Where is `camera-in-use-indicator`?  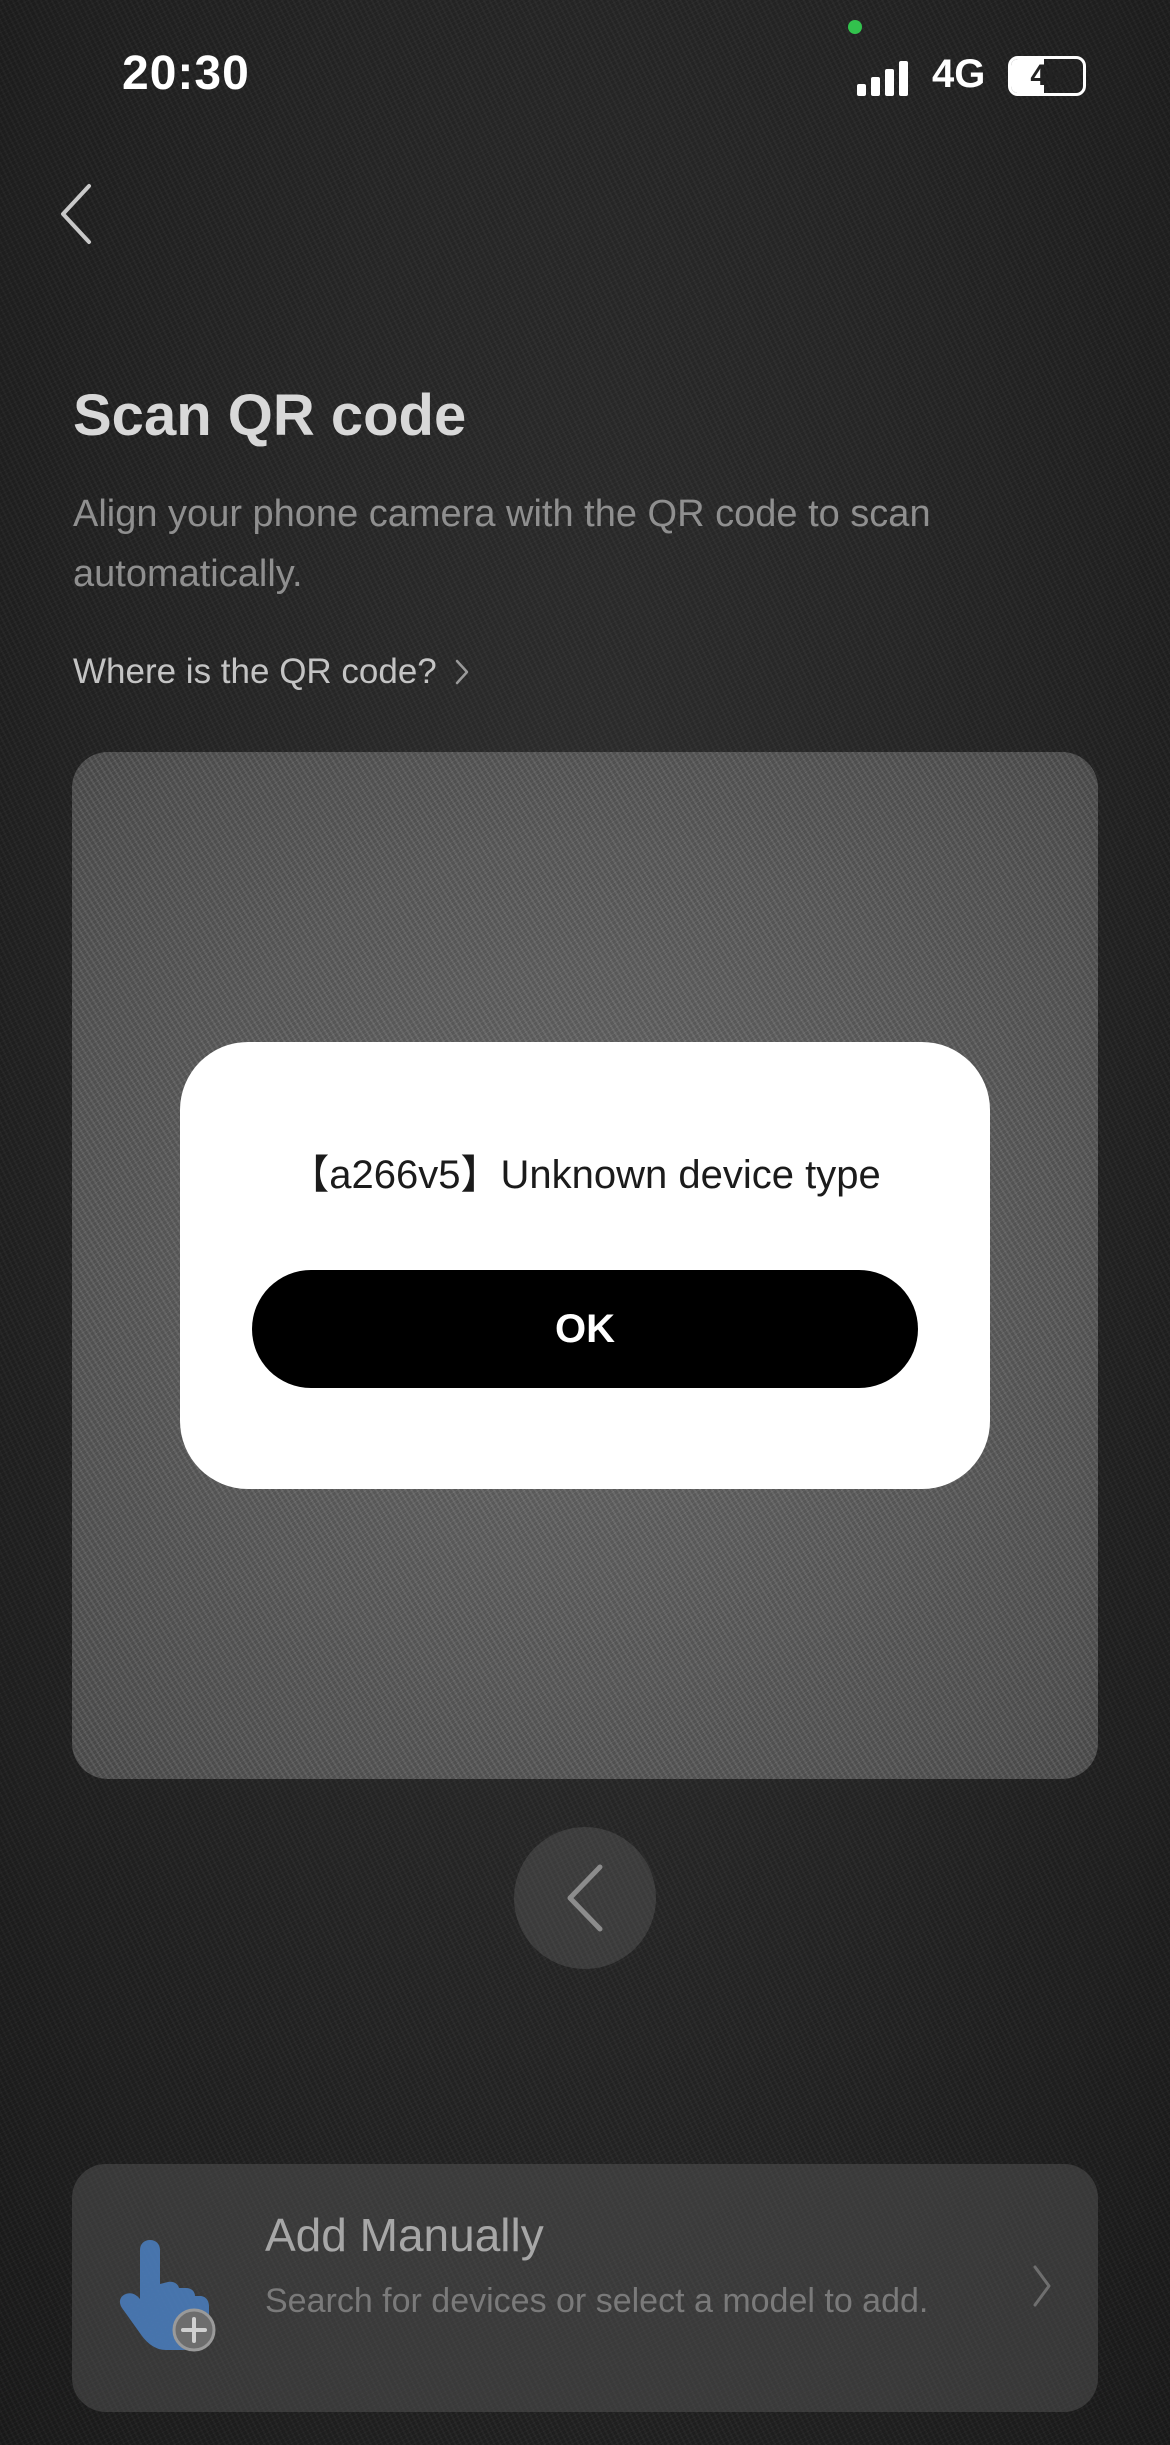 camera-in-use-indicator is located at coordinates (855, 27).